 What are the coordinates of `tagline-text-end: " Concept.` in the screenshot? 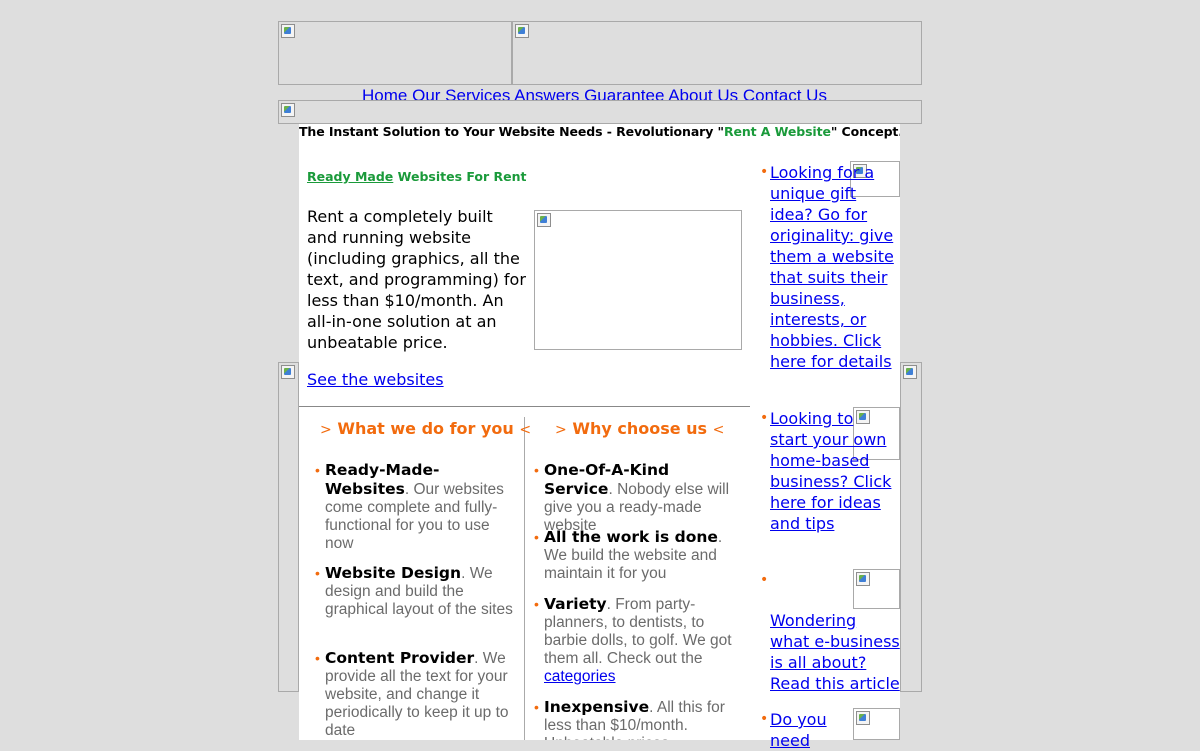 It's located at (865, 131).